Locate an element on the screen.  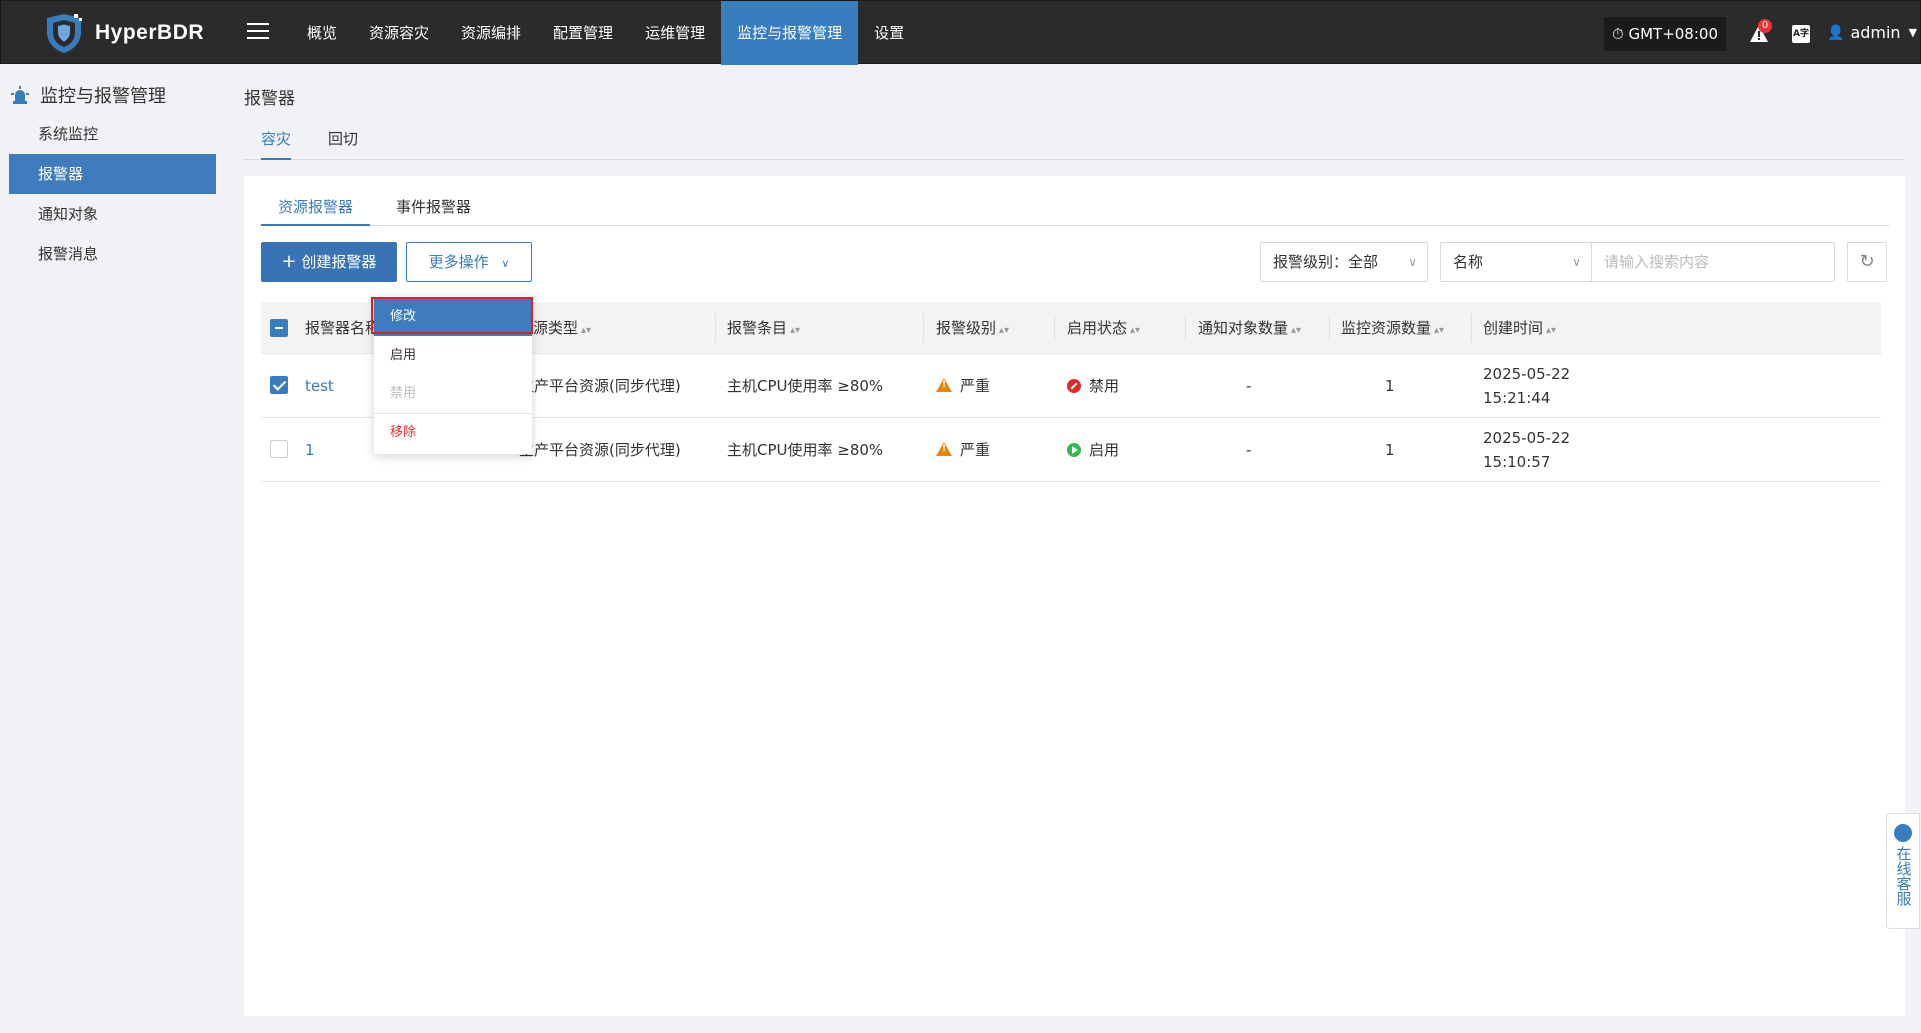
online-service-label: 在线客服 is located at coordinates (1903, 876).